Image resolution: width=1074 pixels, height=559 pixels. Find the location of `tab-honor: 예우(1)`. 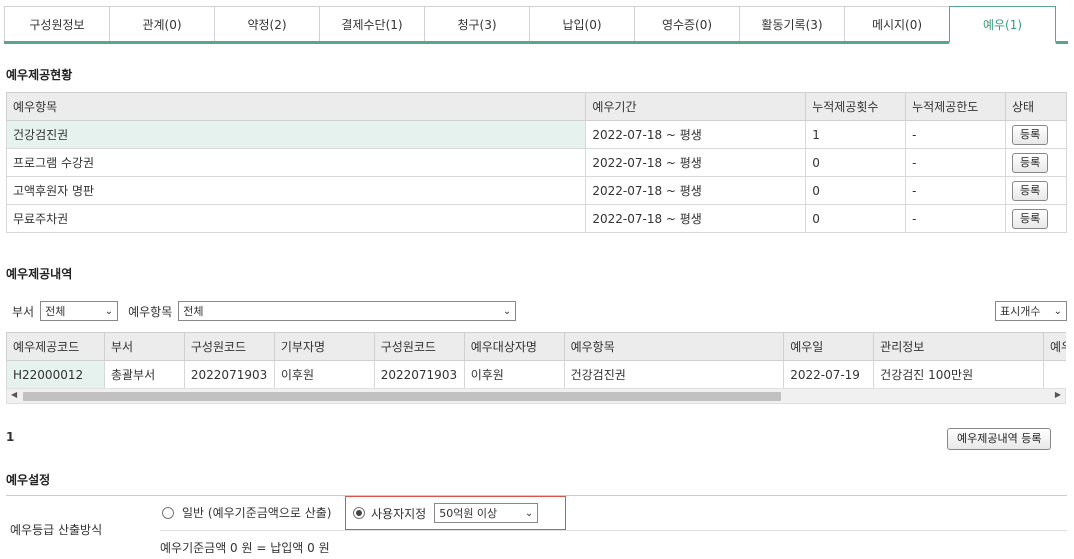

tab-honor: 예우(1) is located at coordinates (1002, 25).